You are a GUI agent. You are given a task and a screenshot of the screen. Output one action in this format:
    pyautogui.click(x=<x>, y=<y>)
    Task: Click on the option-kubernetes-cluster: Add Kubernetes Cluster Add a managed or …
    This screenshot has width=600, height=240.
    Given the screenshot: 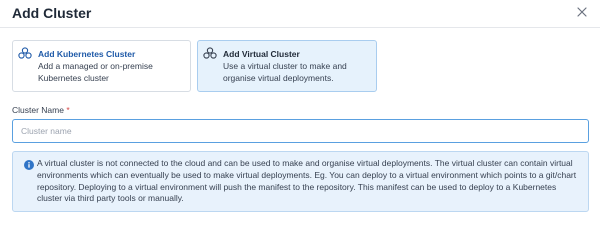 What is the action you would take?
    pyautogui.click(x=101, y=66)
    